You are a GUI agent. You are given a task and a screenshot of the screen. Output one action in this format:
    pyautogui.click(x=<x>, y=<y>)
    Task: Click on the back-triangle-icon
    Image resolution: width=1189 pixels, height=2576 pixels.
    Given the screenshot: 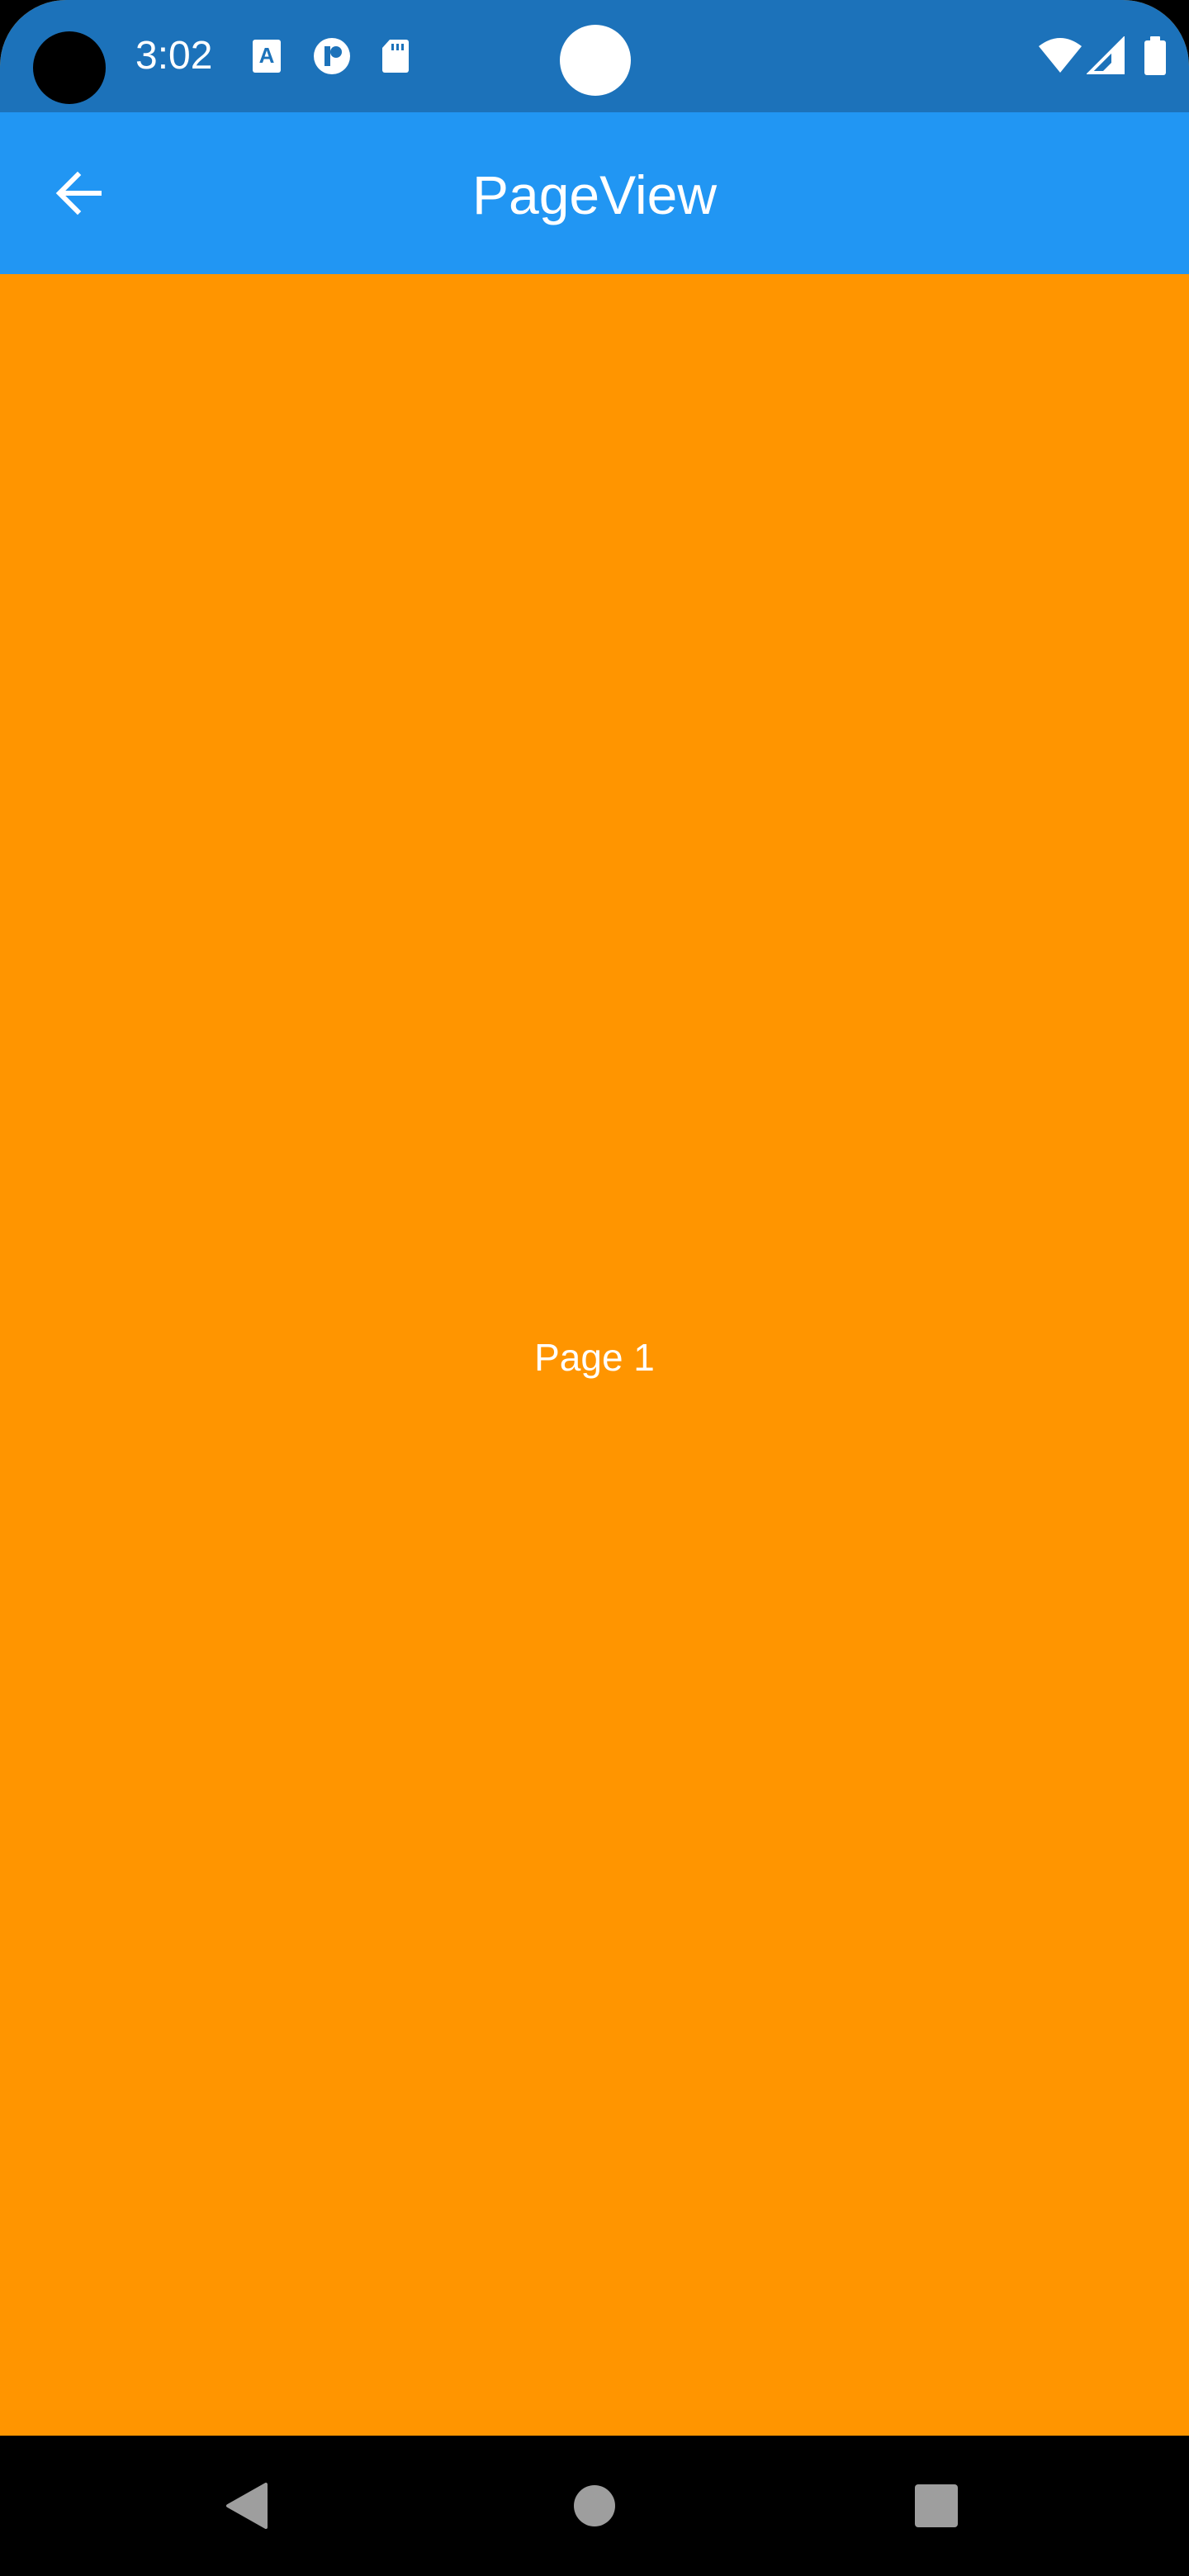 What is the action you would take?
    pyautogui.click(x=247, y=2506)
    